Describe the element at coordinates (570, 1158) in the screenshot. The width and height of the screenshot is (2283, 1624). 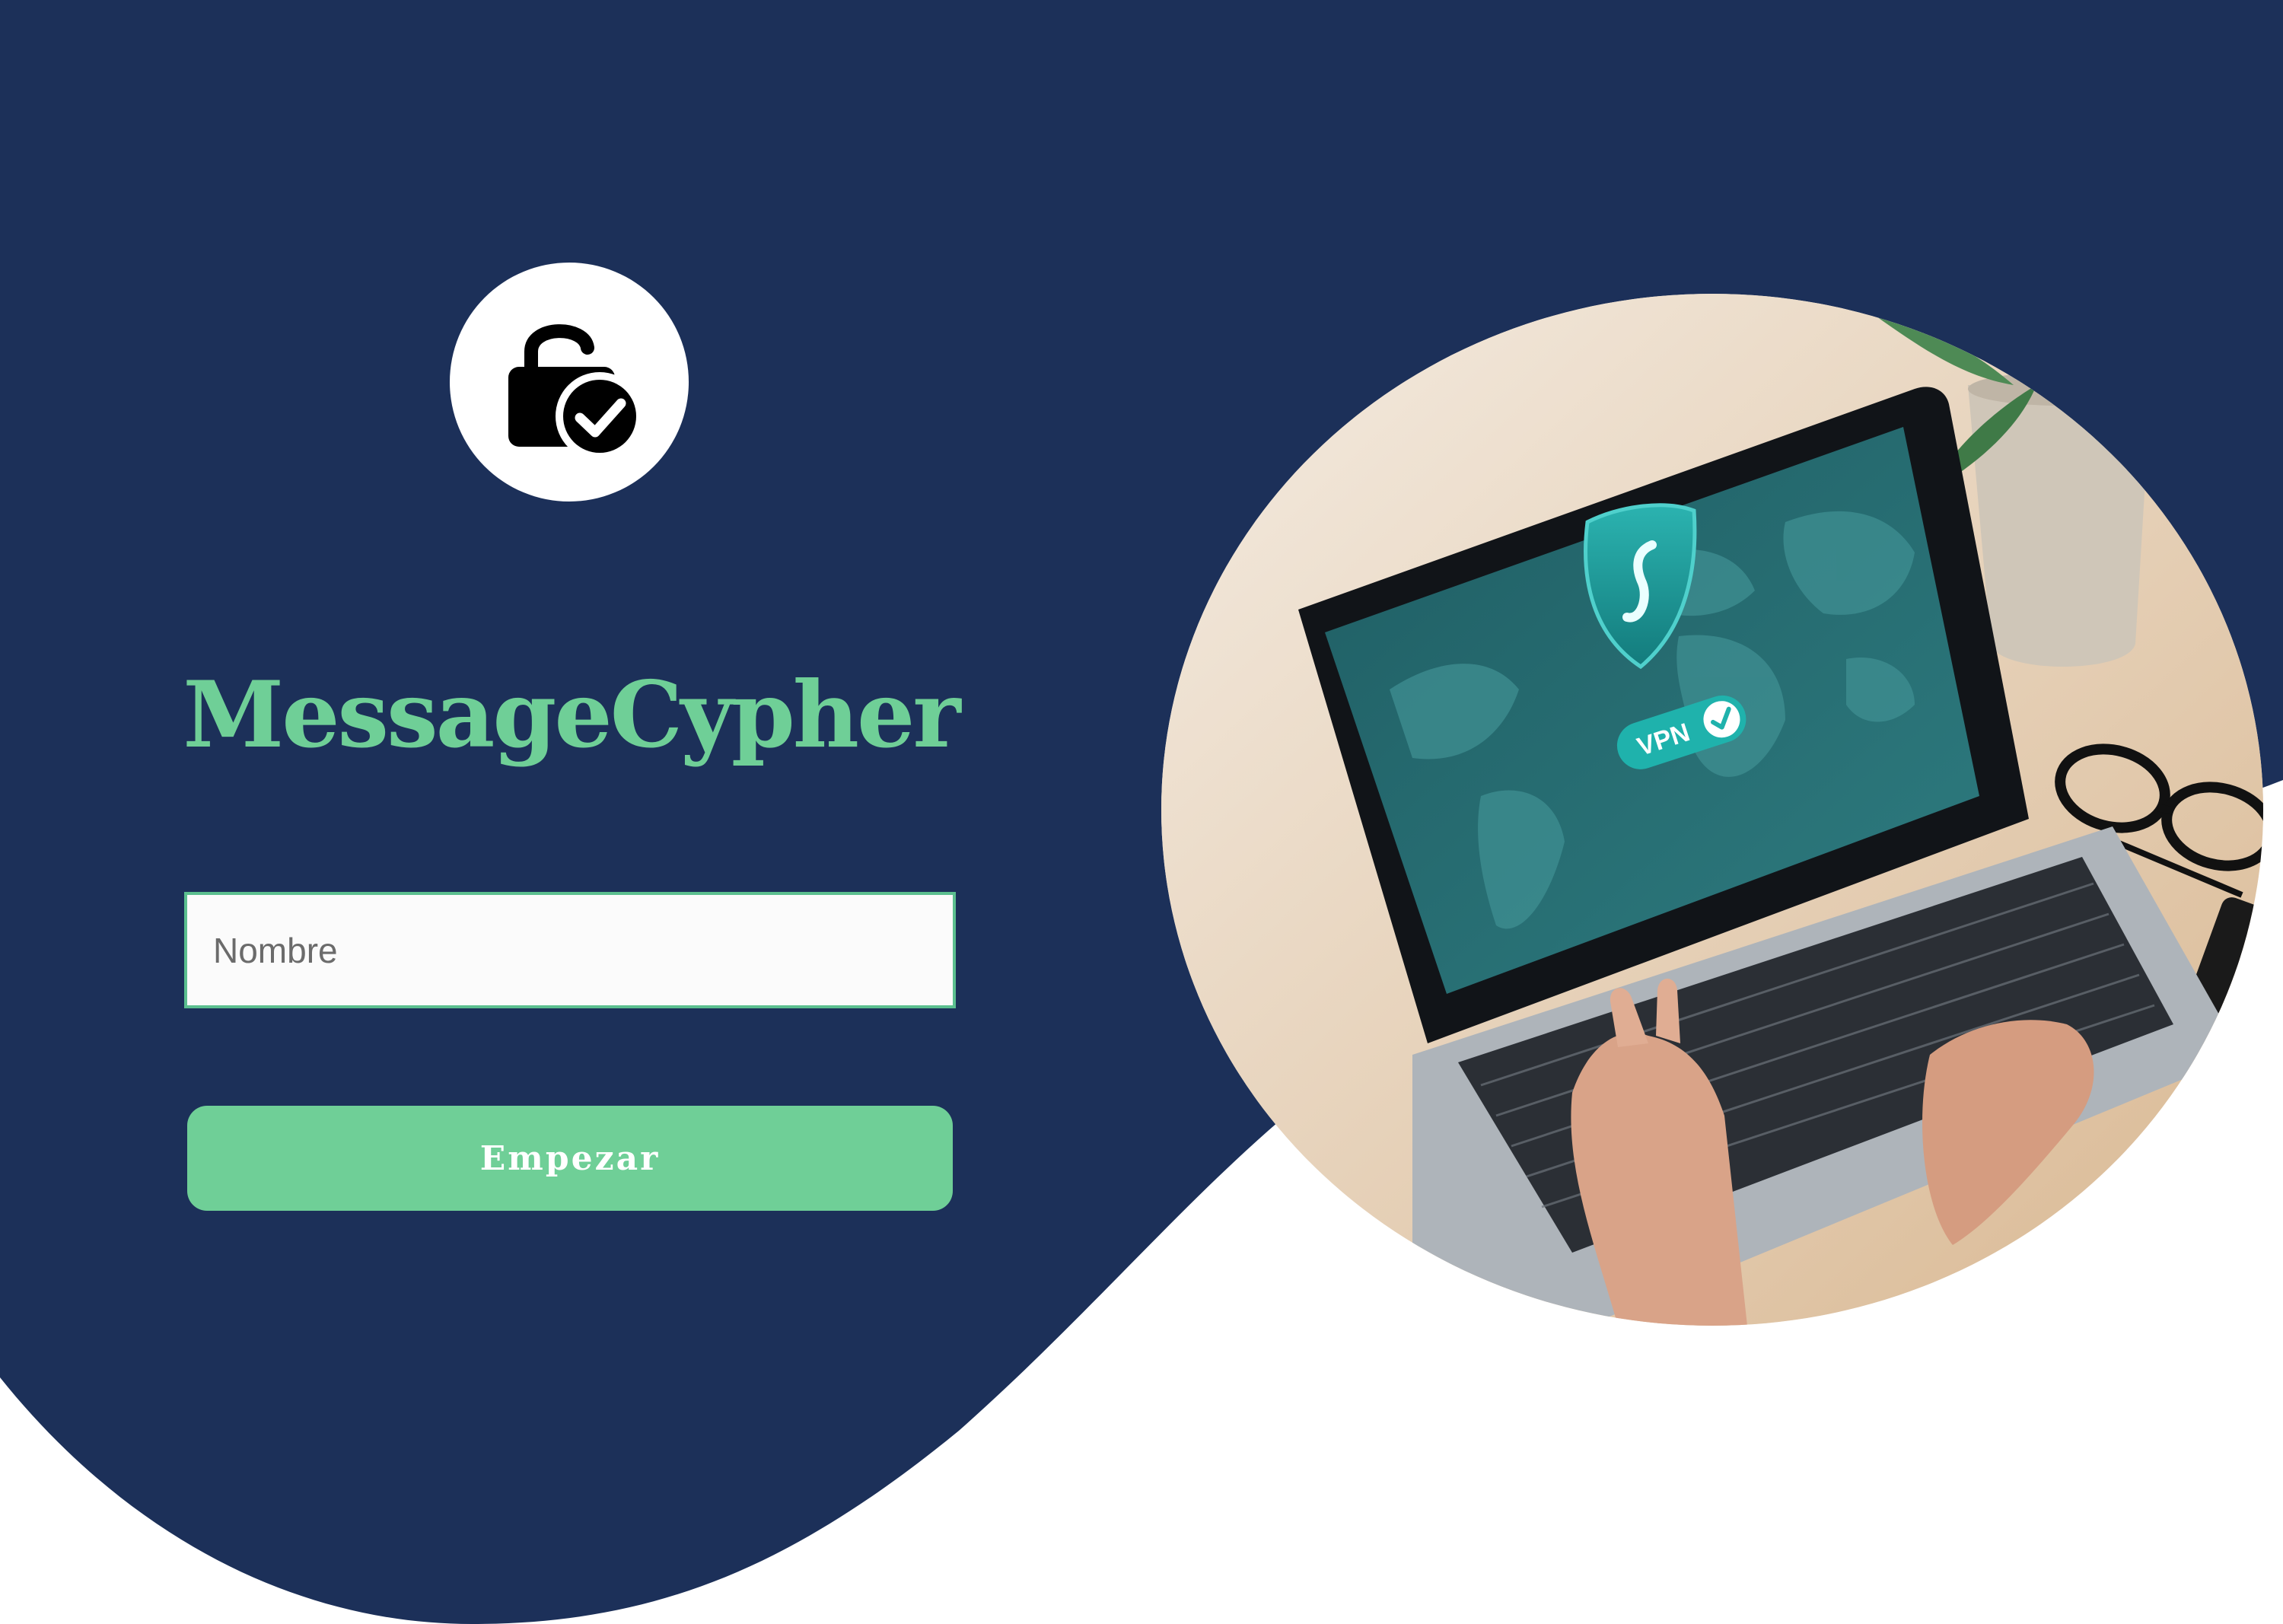
I see `start-button: Empezar` at that location.